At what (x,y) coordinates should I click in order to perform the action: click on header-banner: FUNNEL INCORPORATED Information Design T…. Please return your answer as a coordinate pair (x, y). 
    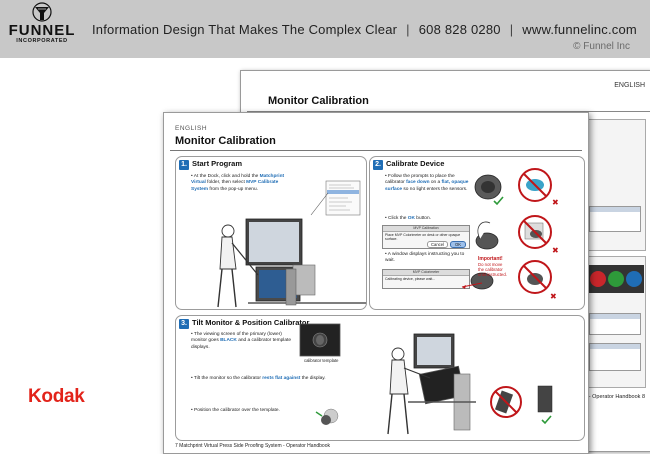
    Looking at the image, I should click on (325, 29).